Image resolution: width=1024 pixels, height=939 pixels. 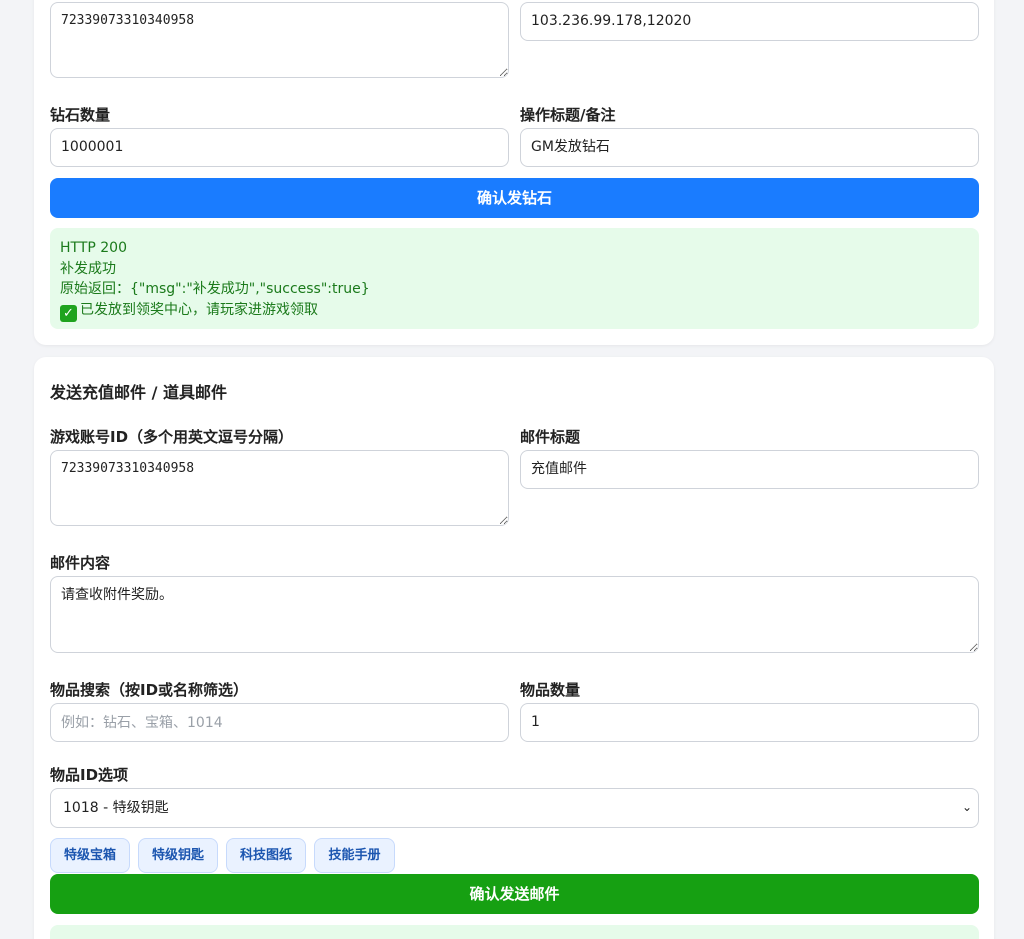 What do you see at coordinates (215, 289) in the screenshot?
I see `result-raw-response: 原始返回：{"msg":"补发成功","success":true}` at bounding box center [215, 289].